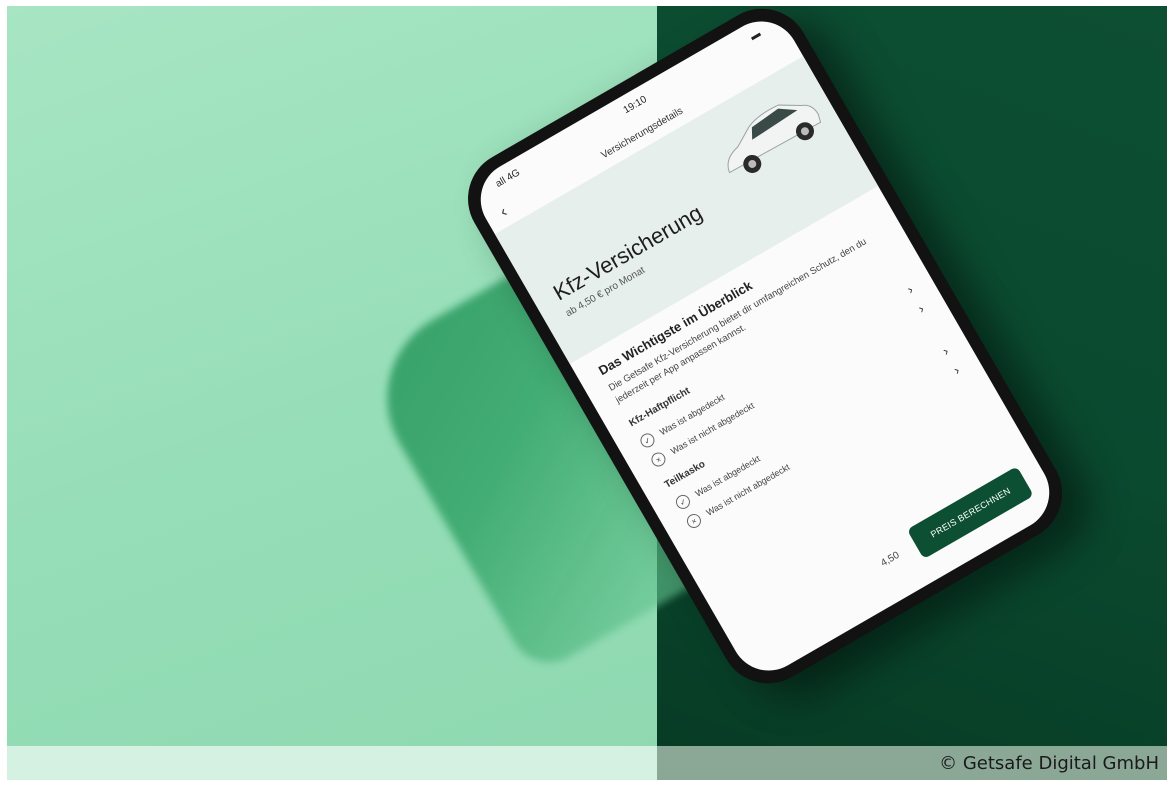  Describe the element at coordinates (635, 104) in the screenshot. I see `status-time: 19:10` at that location.